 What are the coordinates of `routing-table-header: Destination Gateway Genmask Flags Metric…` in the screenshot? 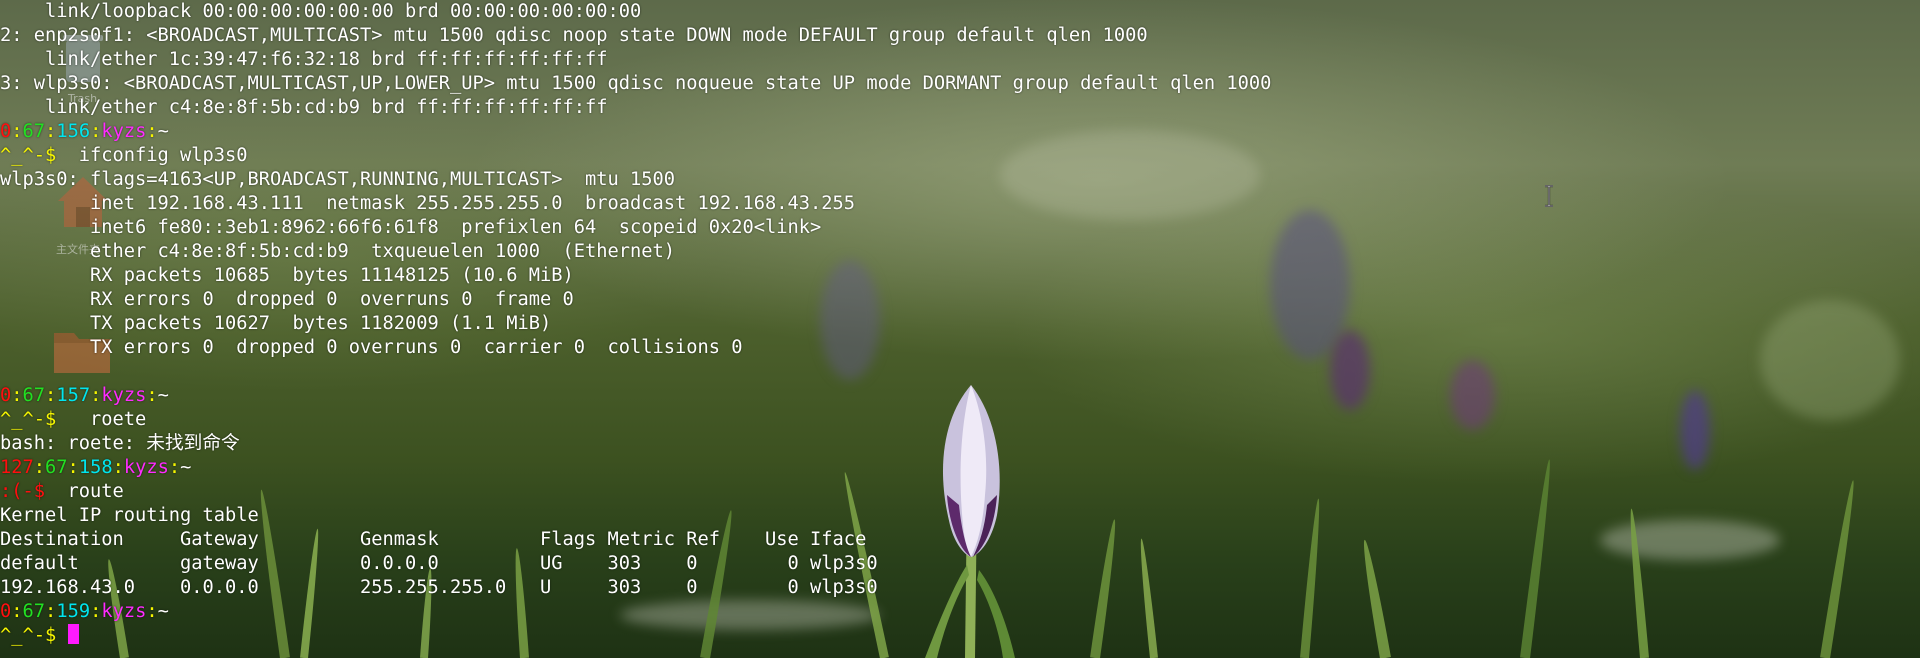 It's located at (433, 539).